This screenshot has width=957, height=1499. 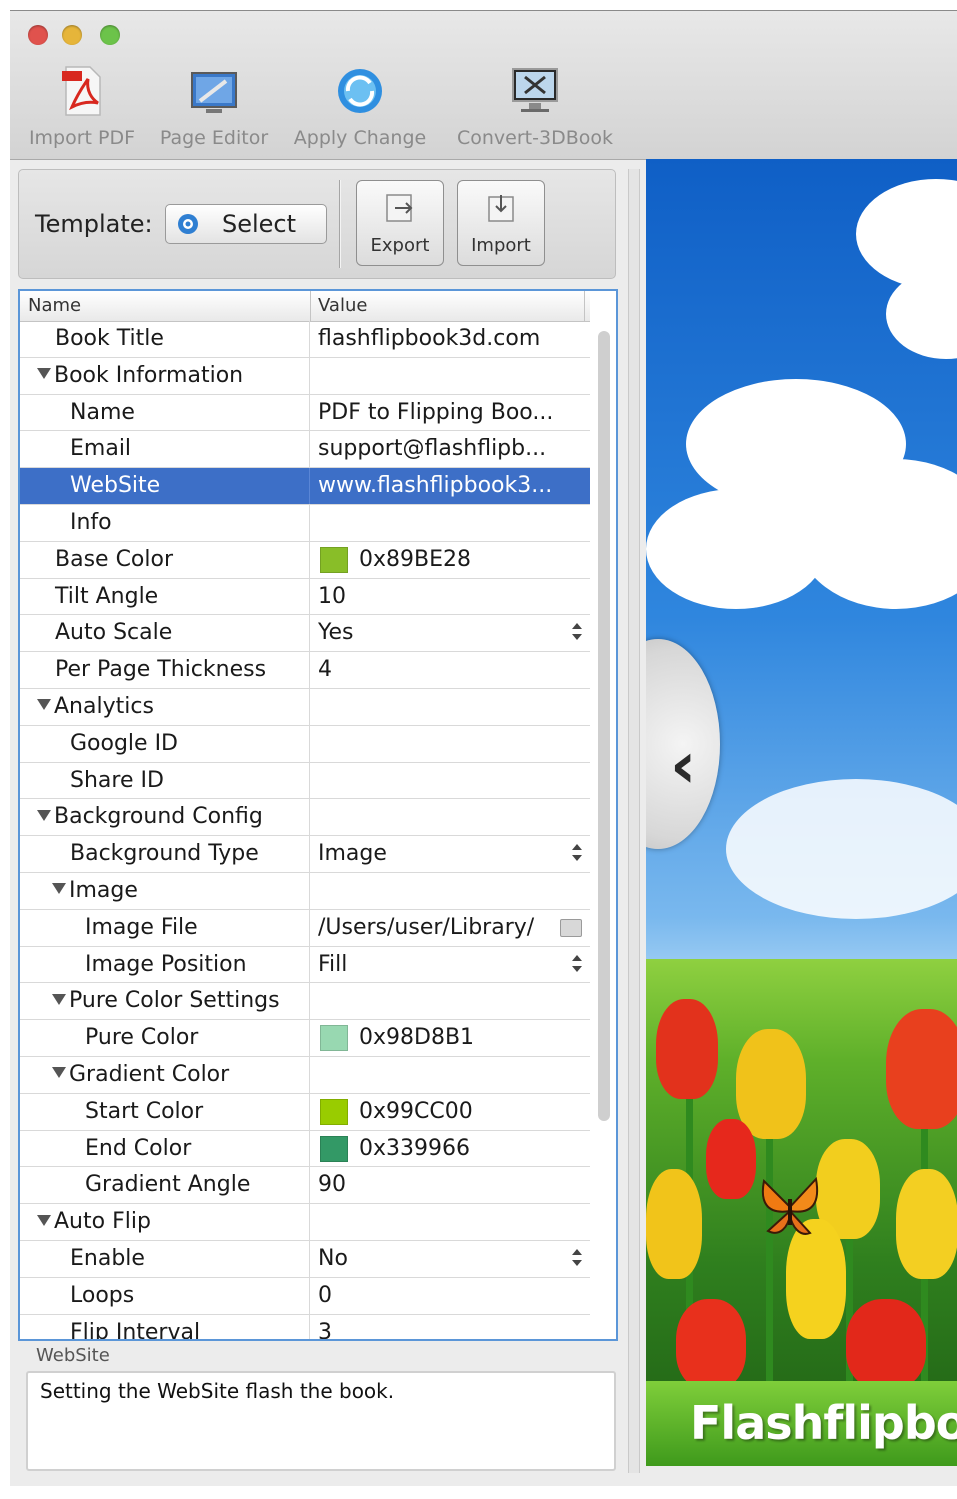 What do you see at coordinates (450, 1296) in the screenshot?
I see `property-value-cell: 0` at bounding box center [450, 1296].